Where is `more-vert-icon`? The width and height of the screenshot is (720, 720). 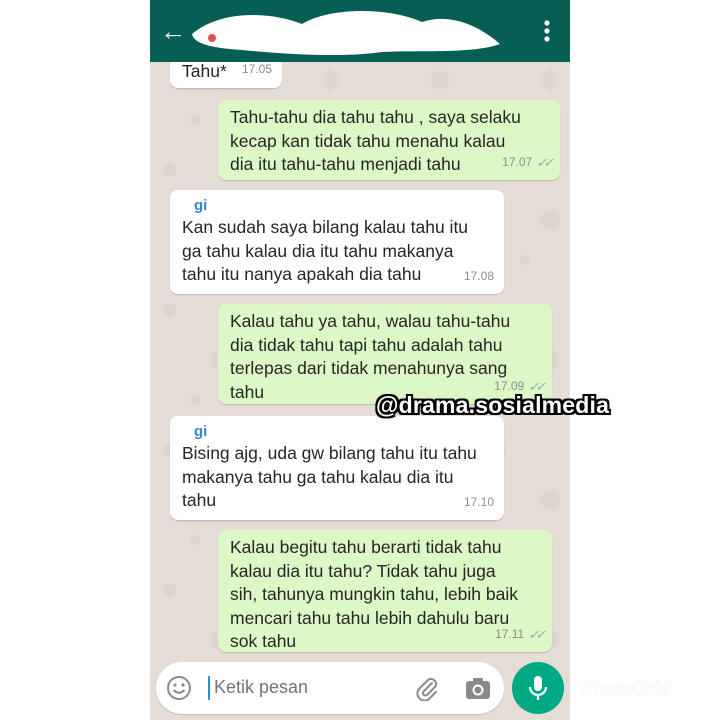 more-vert-icon is located at coordinates (547, 31).